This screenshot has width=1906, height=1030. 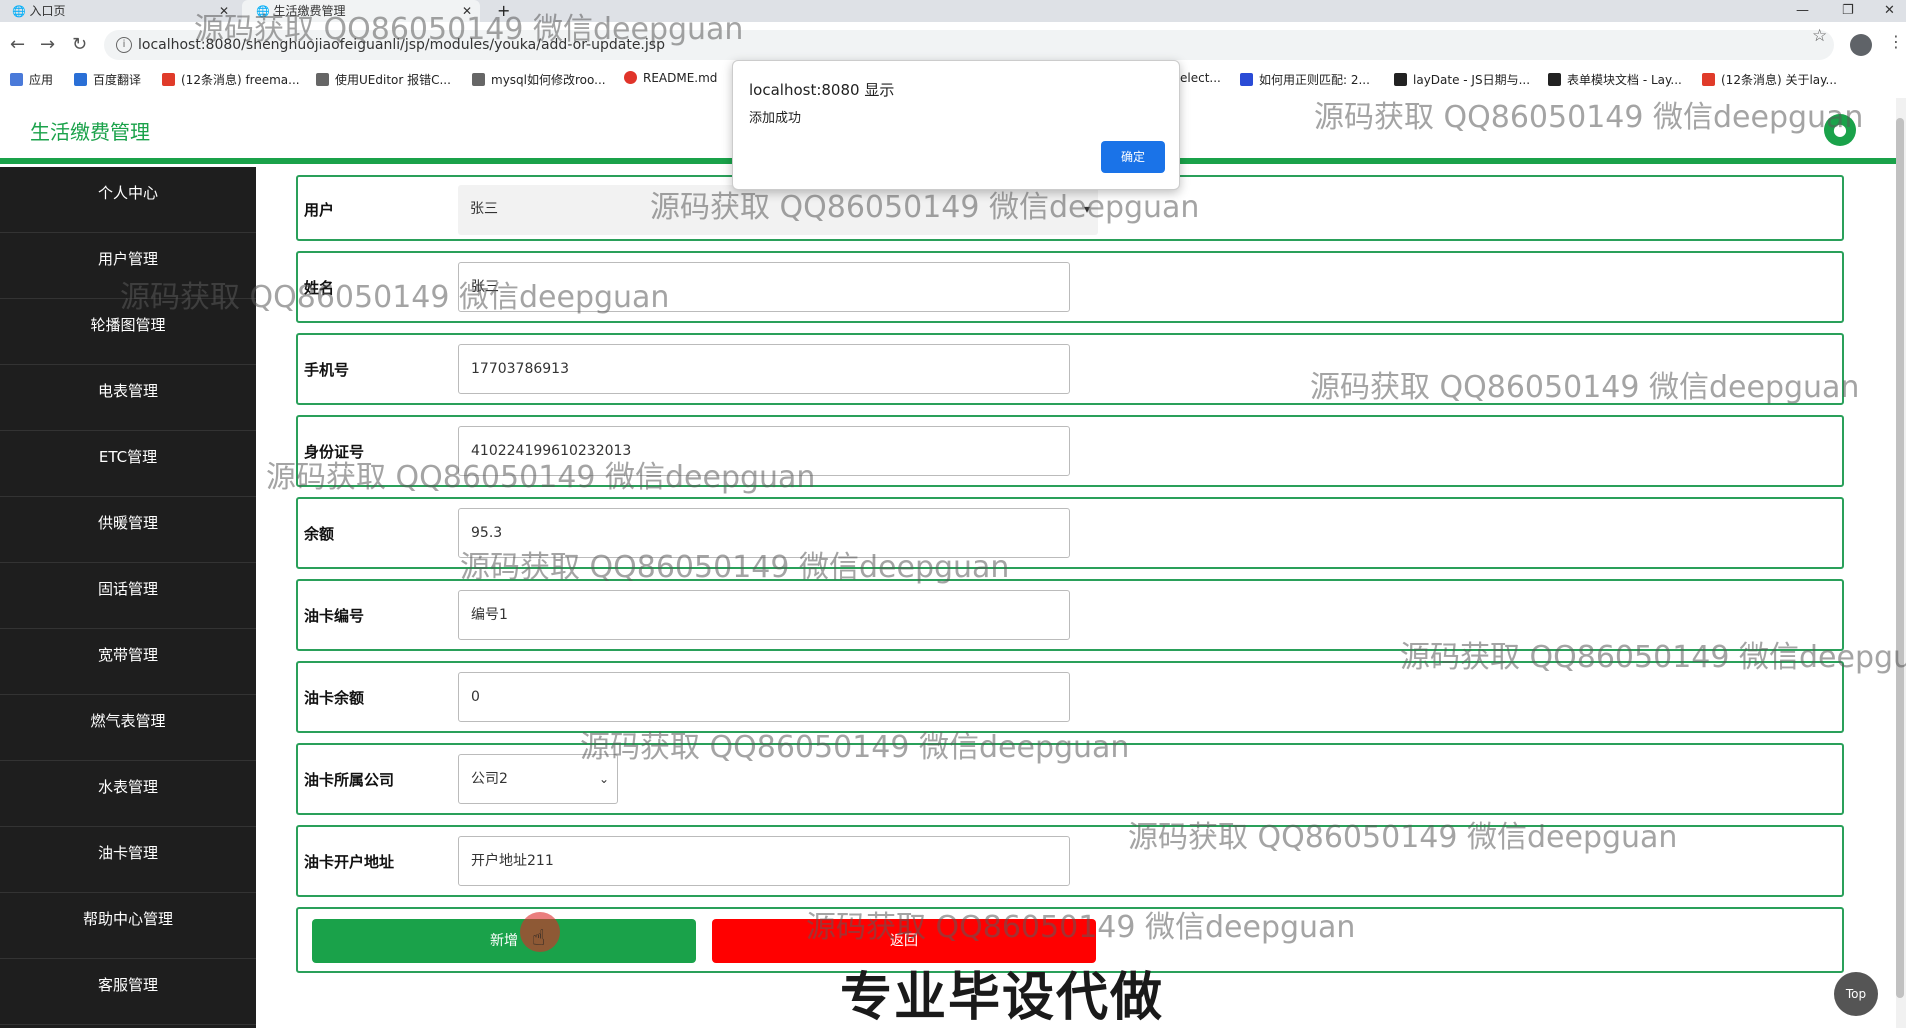 What do you see at coordinates (764, 697) in the screenshot?
I see `card-balance-field: 0` at bounding box center [764, 697].